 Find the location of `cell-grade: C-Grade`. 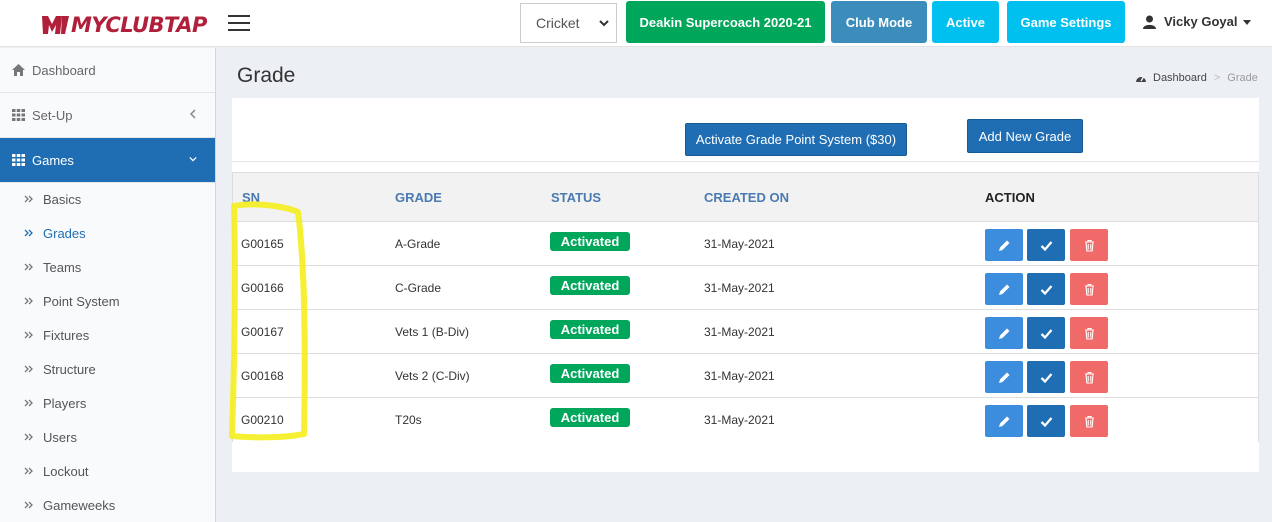

cell-grade: C-Grade is located at coordinates (418, 288).